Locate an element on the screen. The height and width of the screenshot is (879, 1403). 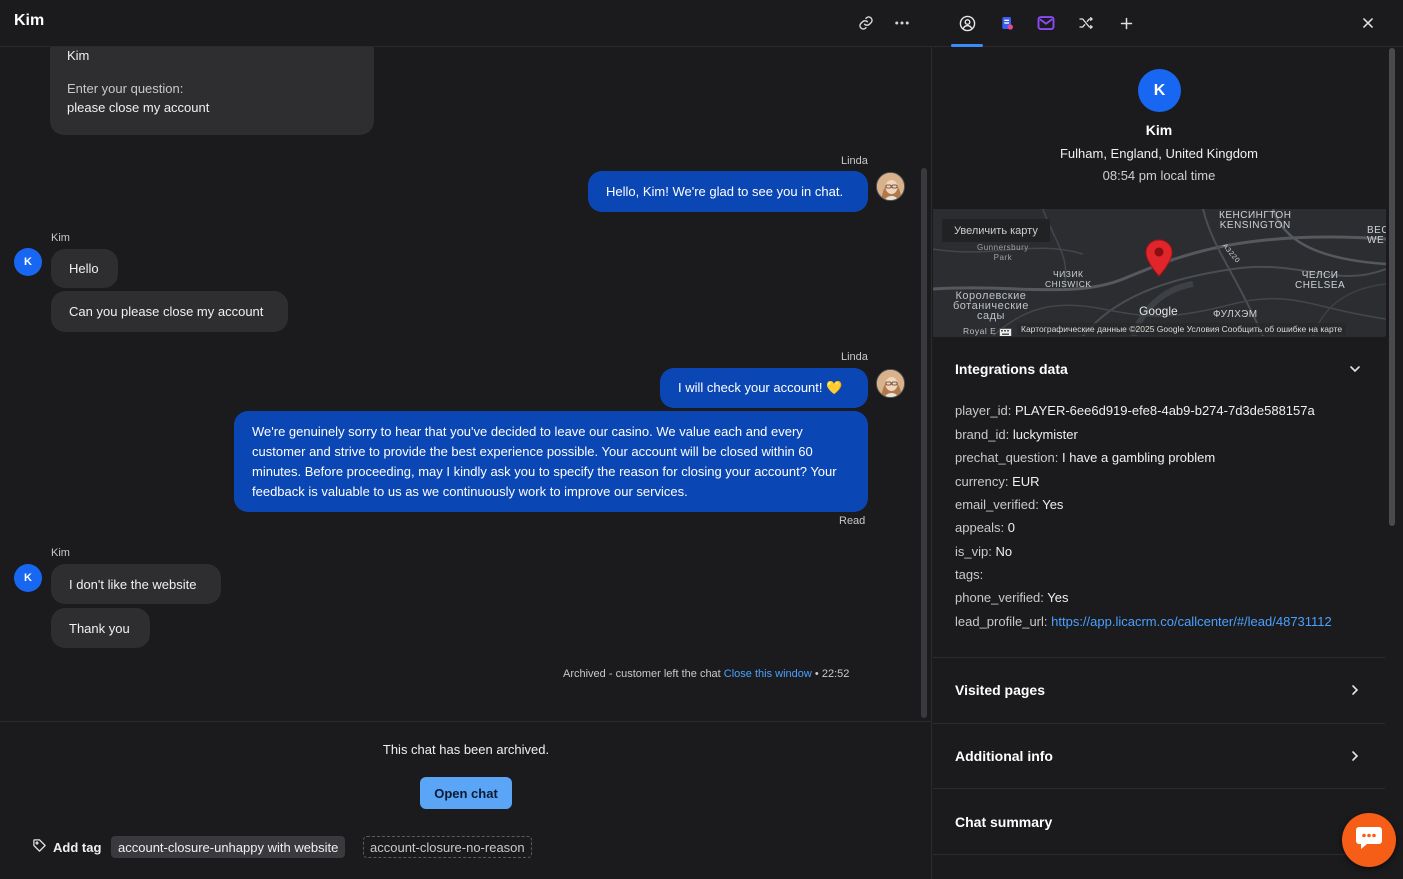
field-key: email_verified: is located at coordinates (997, 504).